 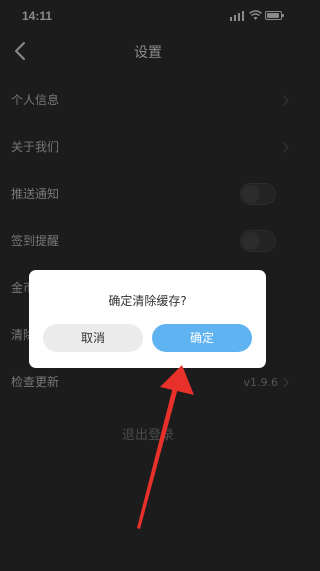 I want to click on settings-item-label: 关于我们, so click(x=35, y=147).